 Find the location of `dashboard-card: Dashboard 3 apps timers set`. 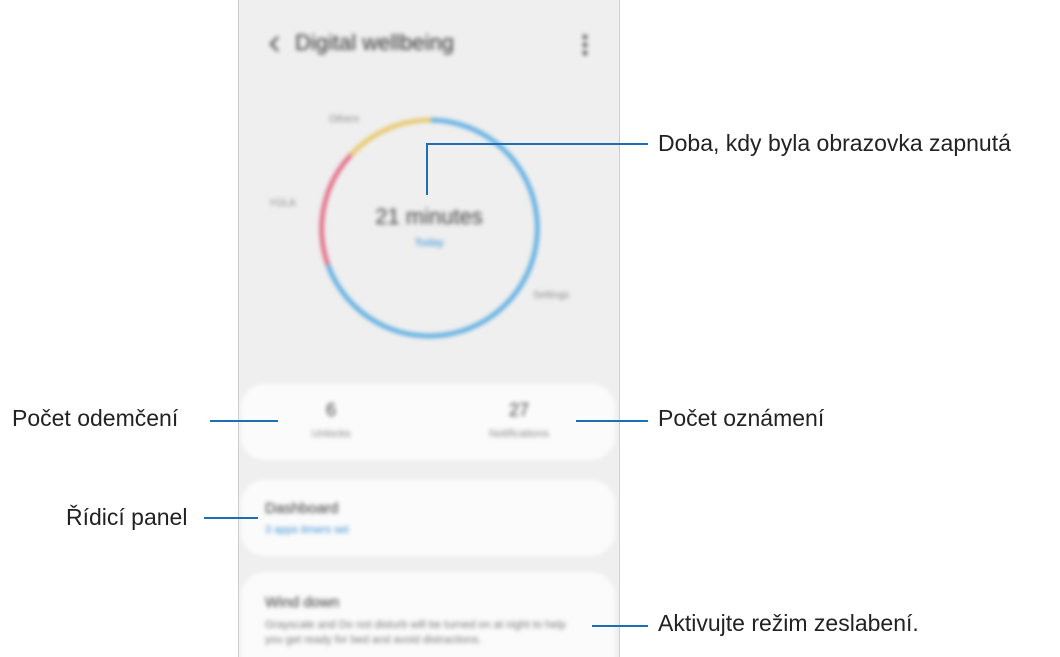

dashboard-card: Dashboard 3 apps timers set is located at coordinates (428, 518).